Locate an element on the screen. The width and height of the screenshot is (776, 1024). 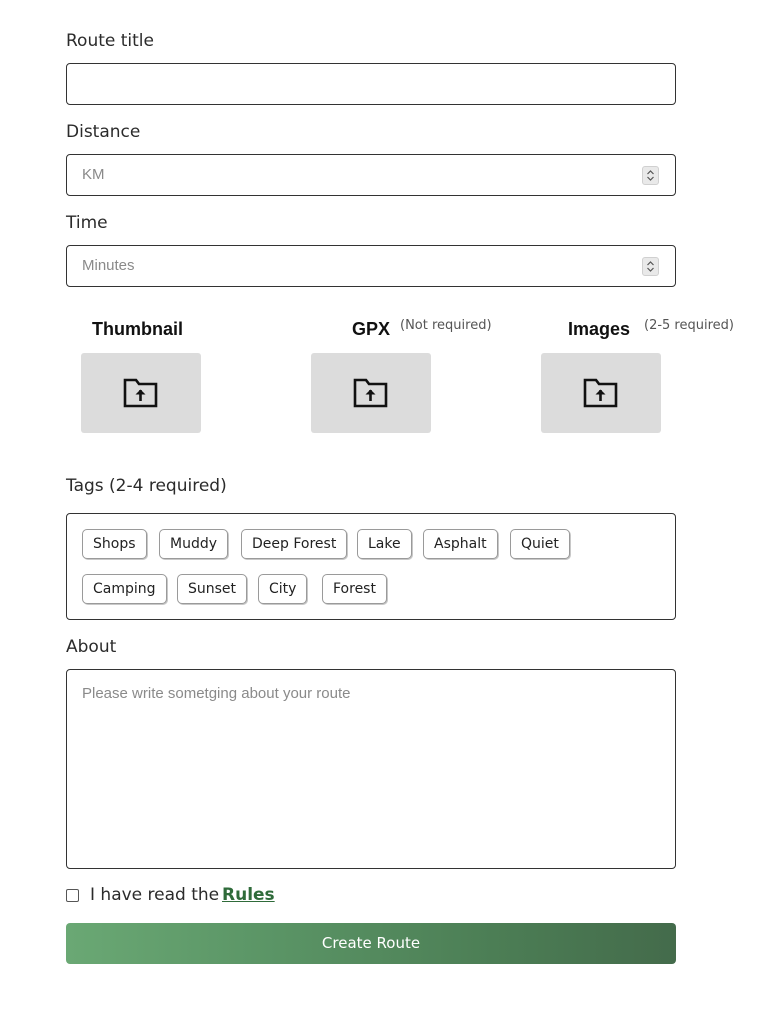
distance-placeholder: KM is located at coordinates (93, 174).